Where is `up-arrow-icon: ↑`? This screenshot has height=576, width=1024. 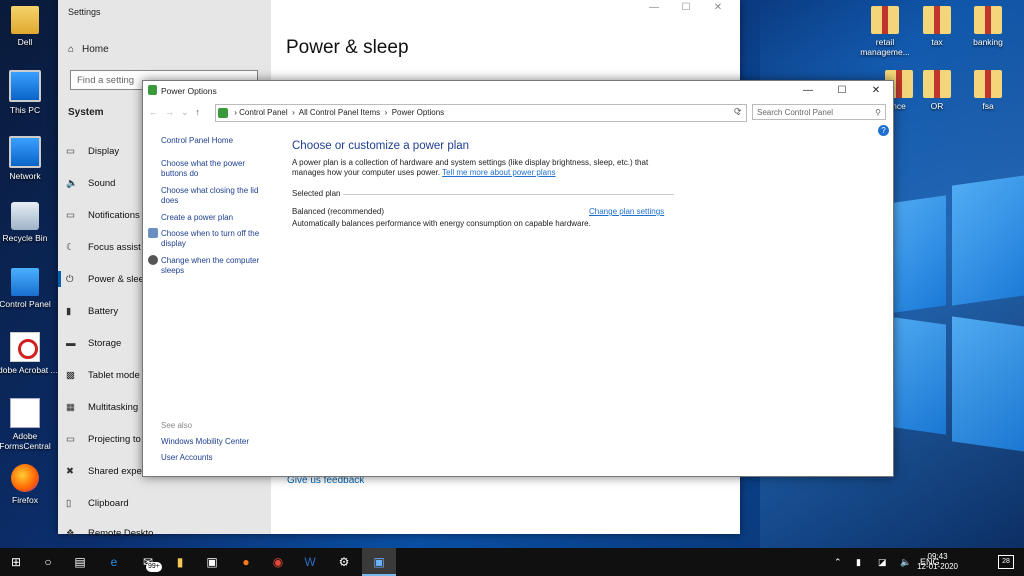 up-arrow-icon: ↑ is located at coordinates (202, 112).